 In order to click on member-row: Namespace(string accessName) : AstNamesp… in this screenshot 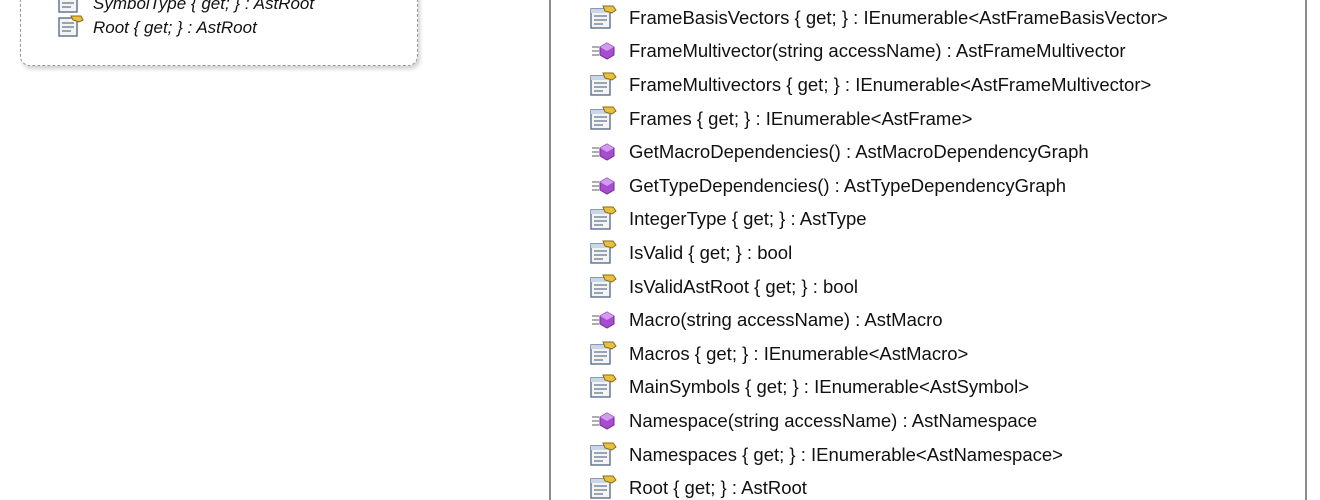, I will do `click(878, 421)`.